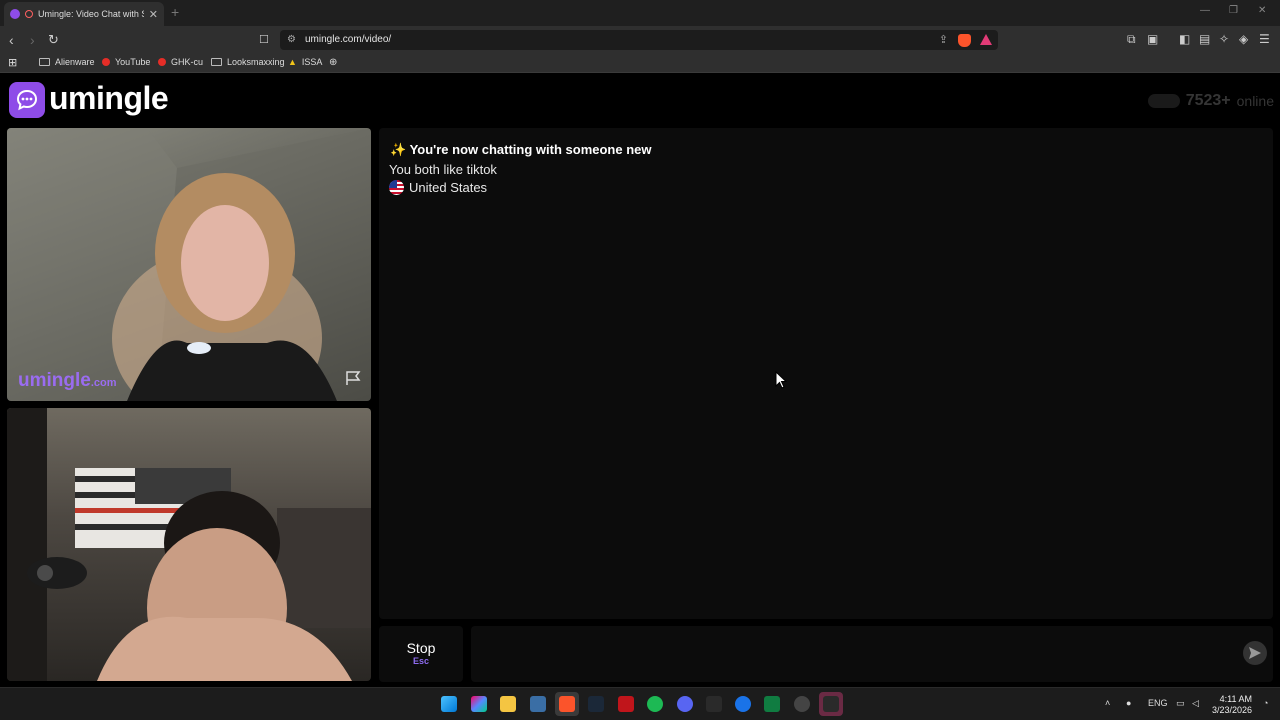 The height and width of the screenshot is (720, 1280). I want to click on chat-system-message: ✨ You're now chatting with someone new, so click(521, 149).